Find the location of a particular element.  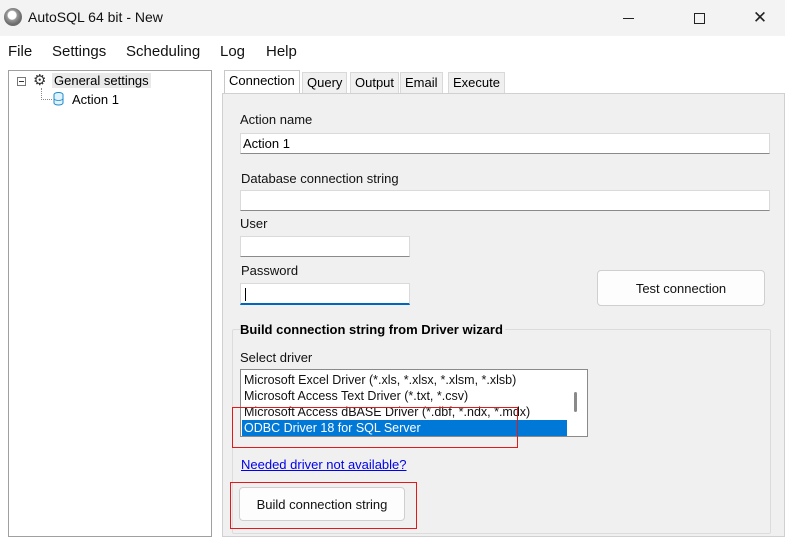

maximize-icon is located at coordinates (699, 18).